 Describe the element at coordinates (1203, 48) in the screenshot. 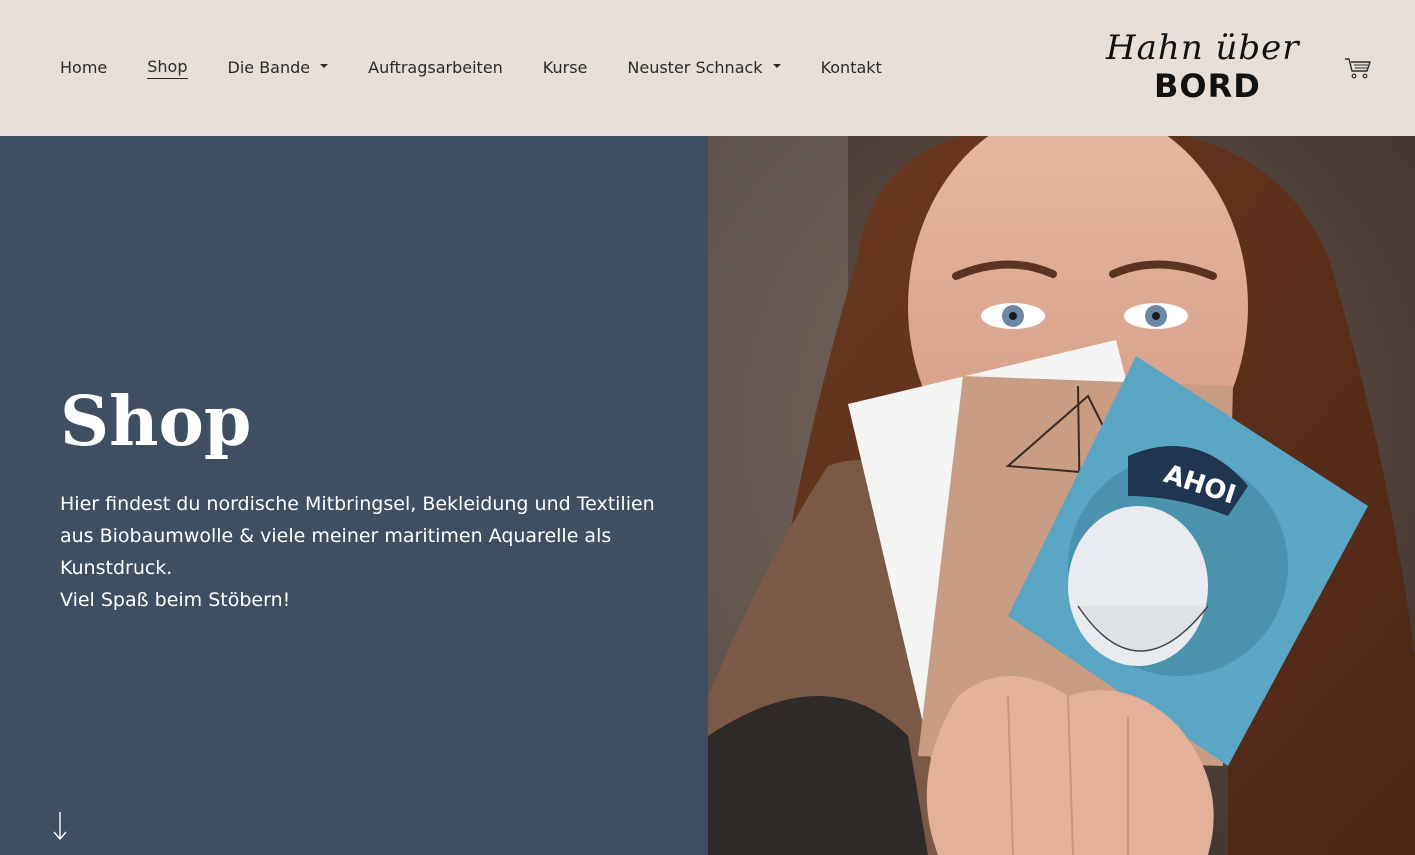

I see `logo-script-text: Hahn über` at that location.